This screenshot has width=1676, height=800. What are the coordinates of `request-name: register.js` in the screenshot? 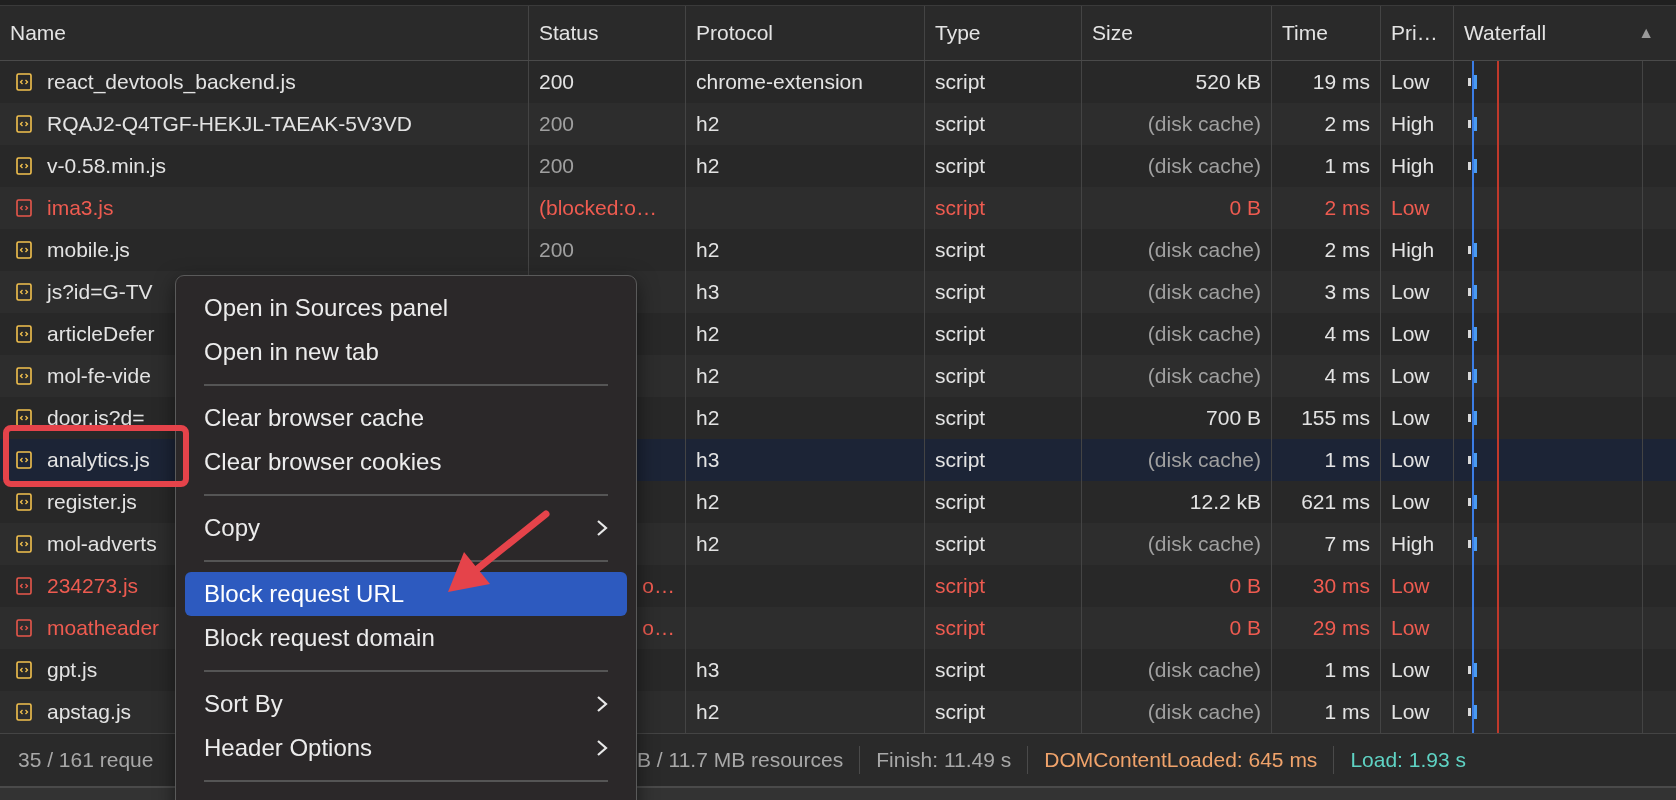 It's located at (92, 502).